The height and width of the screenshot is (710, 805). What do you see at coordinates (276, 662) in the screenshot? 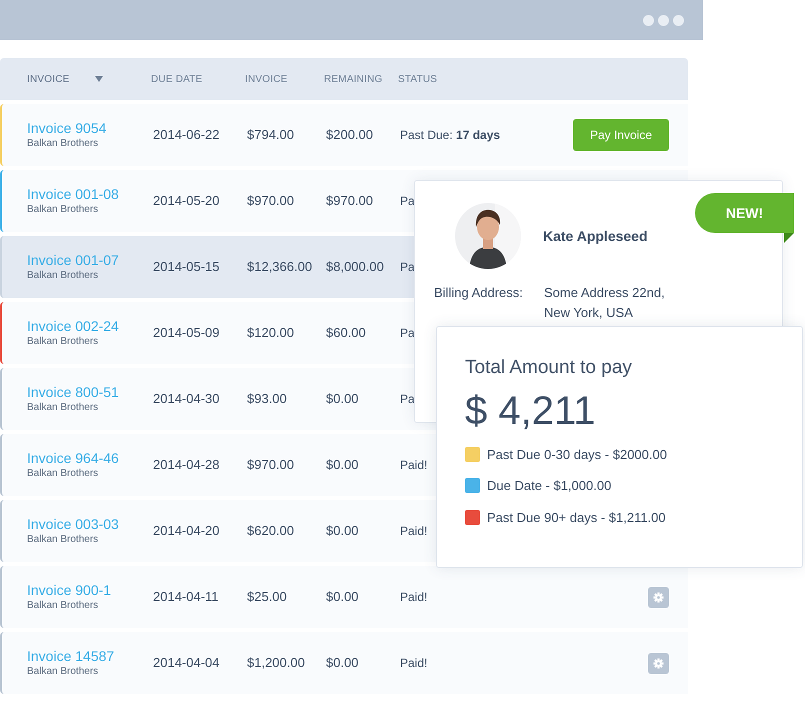
I see `invoice-amount: $1,200.00` at bounding box center [276, 662].